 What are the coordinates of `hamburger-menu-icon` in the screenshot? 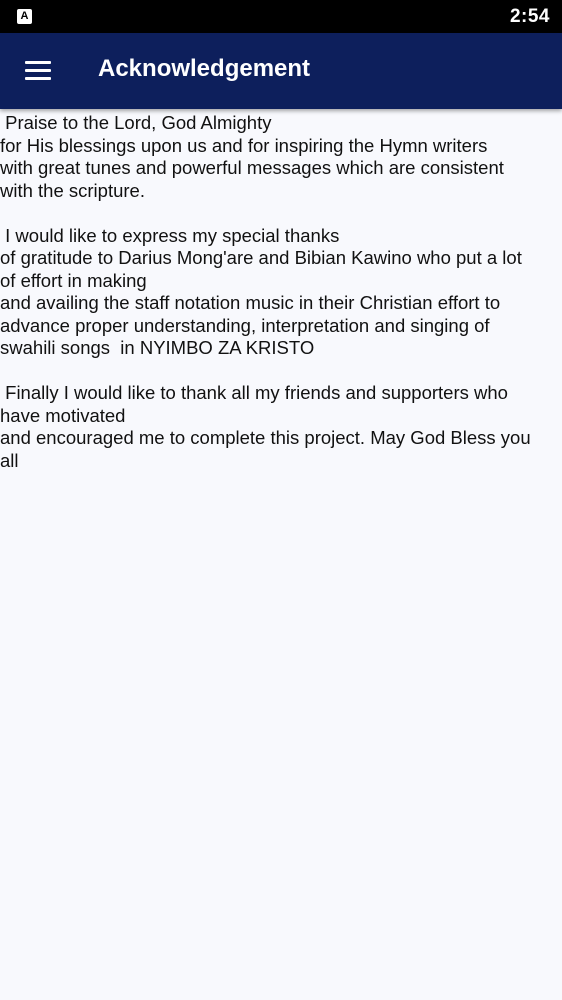 It's located at (38, 71).